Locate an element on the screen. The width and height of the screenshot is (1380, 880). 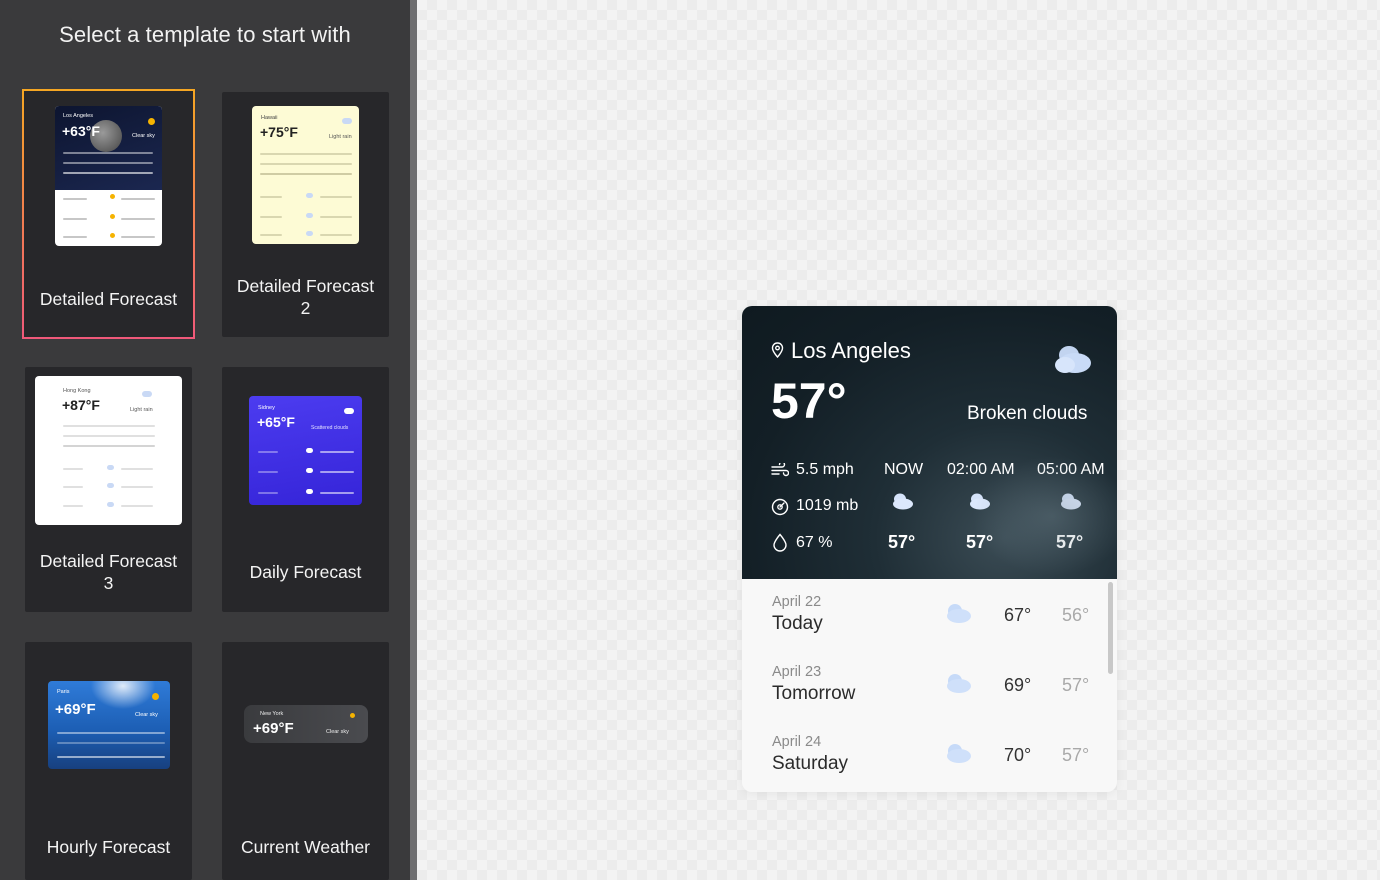
template-thumbnail: Hong Kong +87°F Light rain is located at coordinates (108, 450).